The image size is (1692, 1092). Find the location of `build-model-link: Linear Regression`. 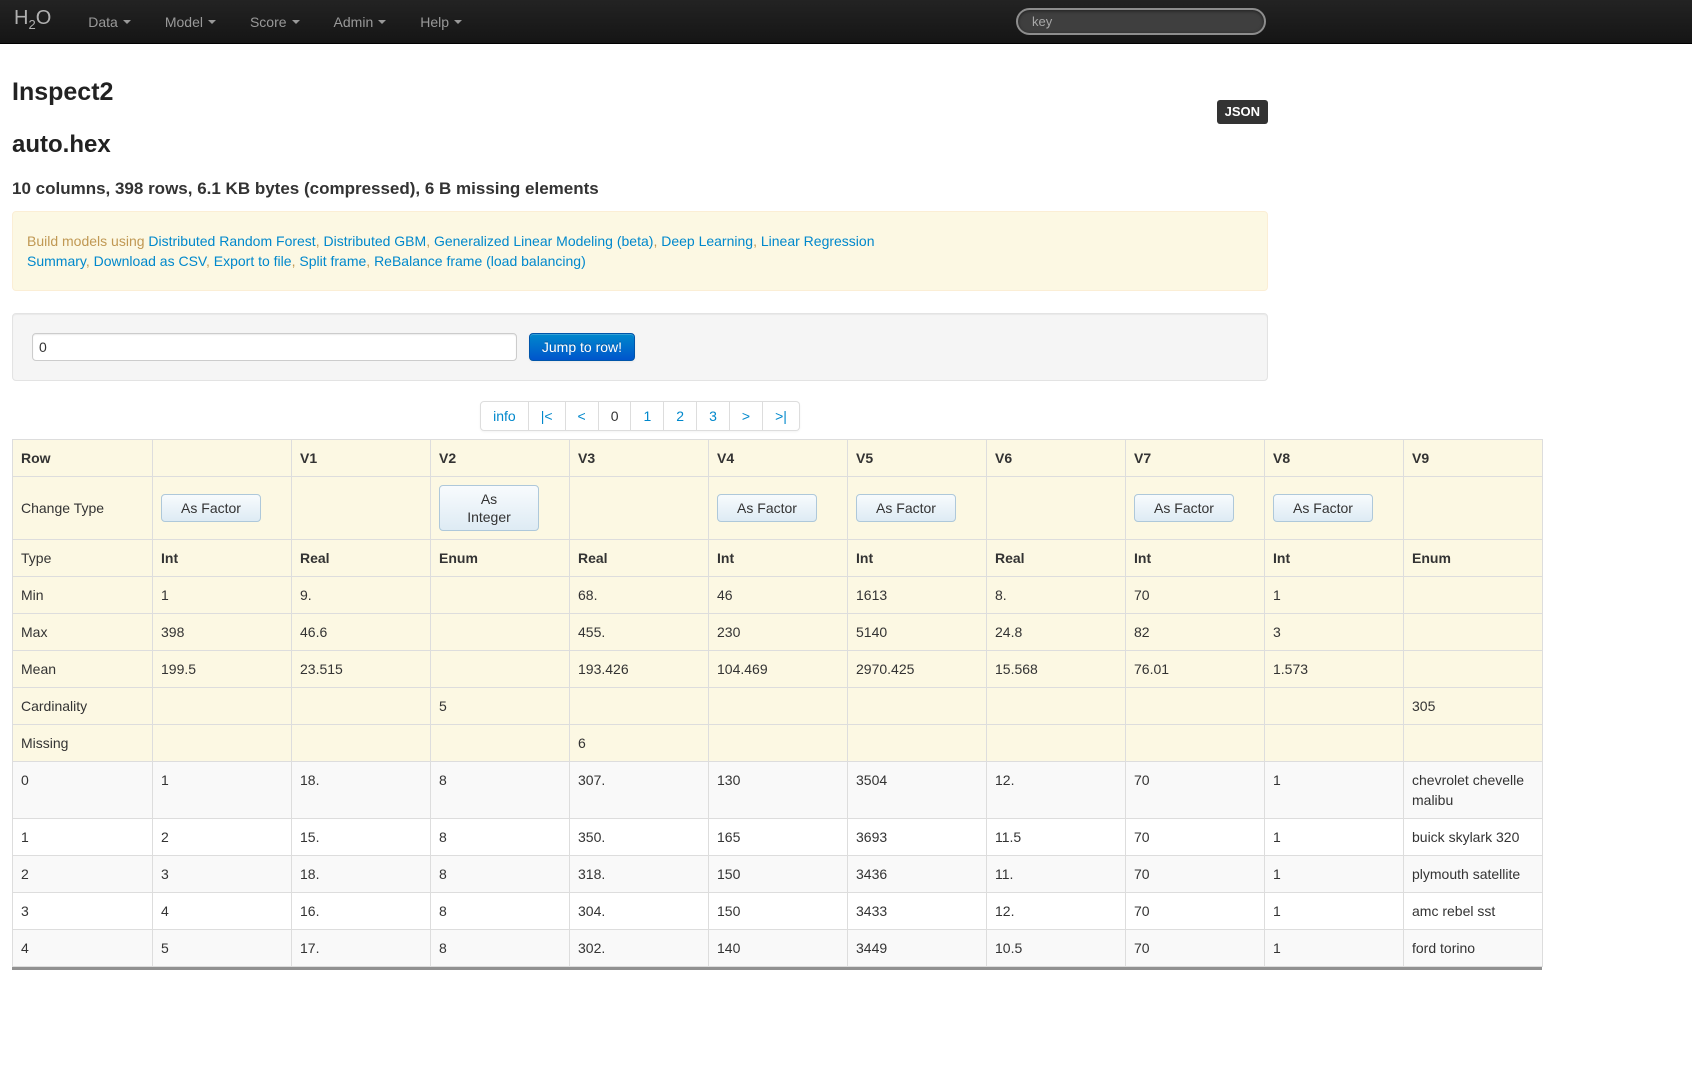

build-model-link: Linear Regression is located at coordinates (818, 241).